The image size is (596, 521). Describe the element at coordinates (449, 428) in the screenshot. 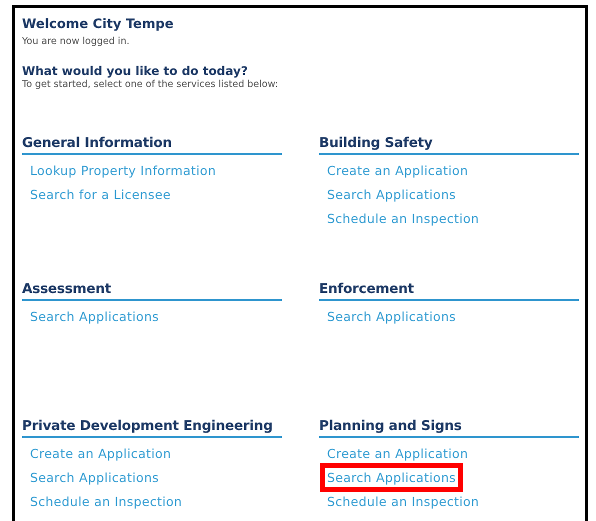

I see `section-heading: Planning and Signs` at that location.